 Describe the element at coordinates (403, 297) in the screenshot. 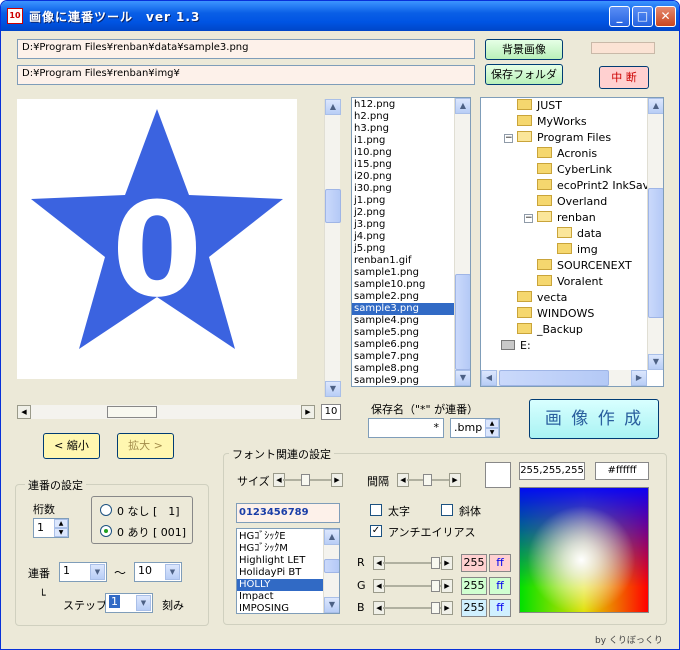

I see `file-list-item: sample2.png` at that location.